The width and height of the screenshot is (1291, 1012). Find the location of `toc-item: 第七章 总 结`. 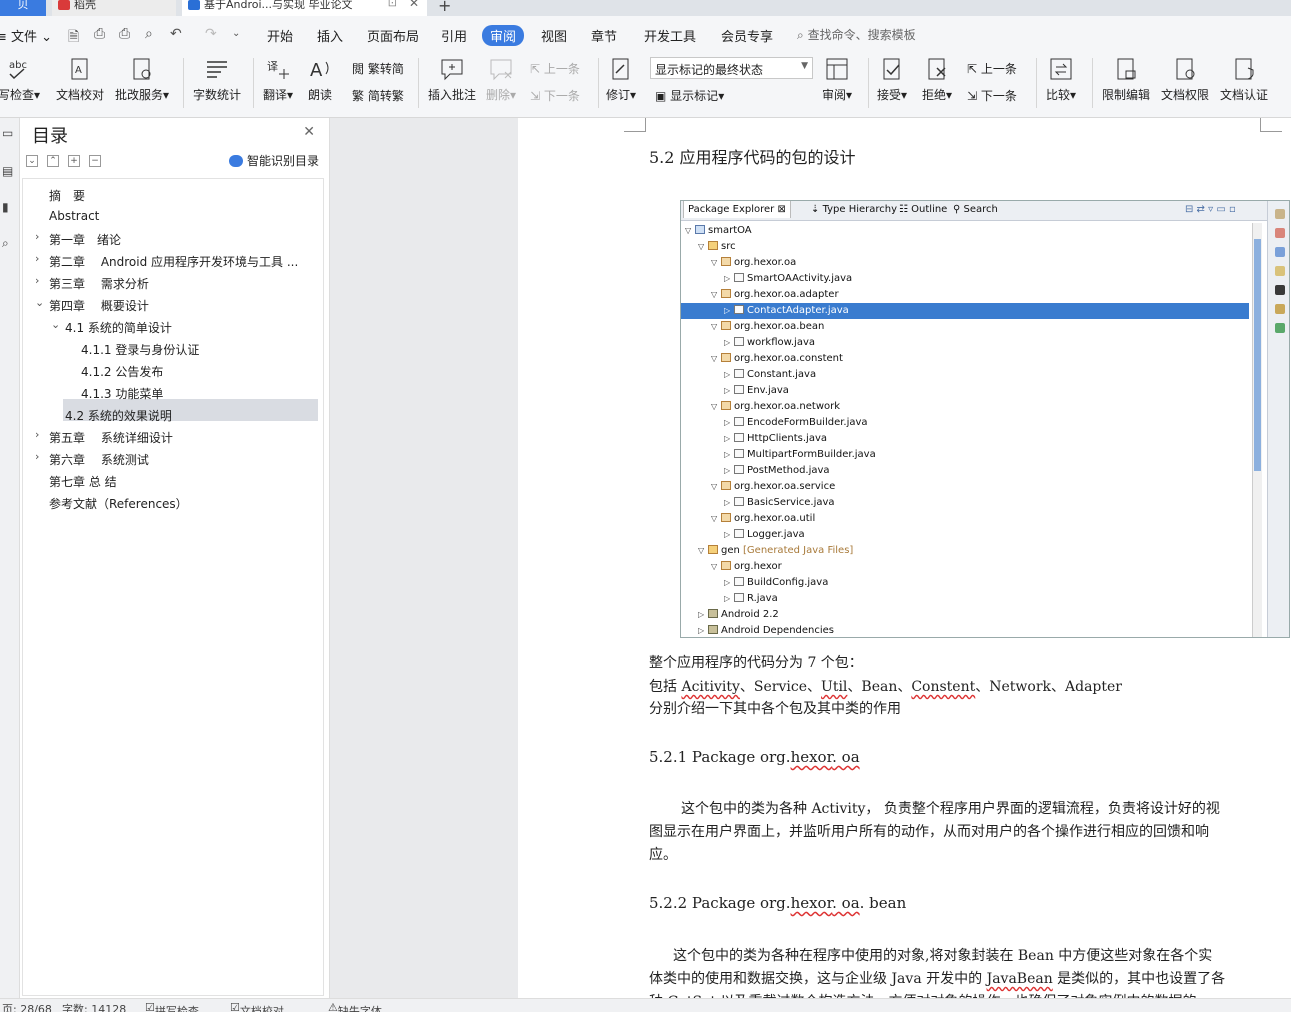

toc-item: 第七章 总 结 is located at coordinates (83, 481).